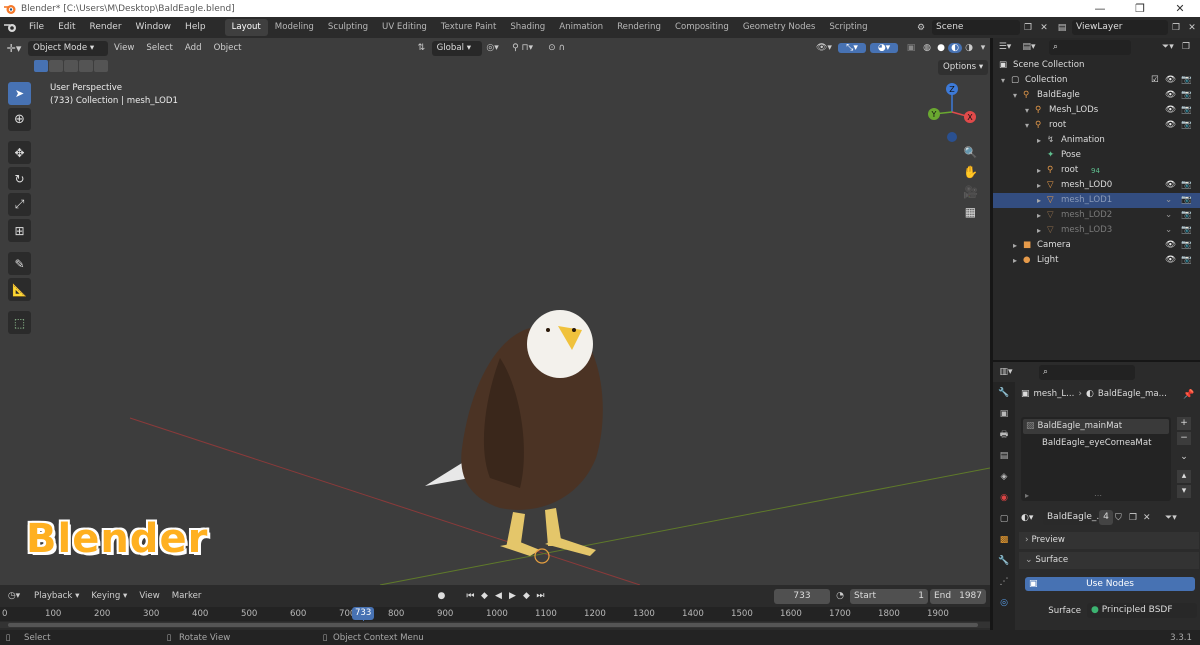 The image size is (1200, 645). I want to click on cursor-tool: ⊕, so click(19, 119).